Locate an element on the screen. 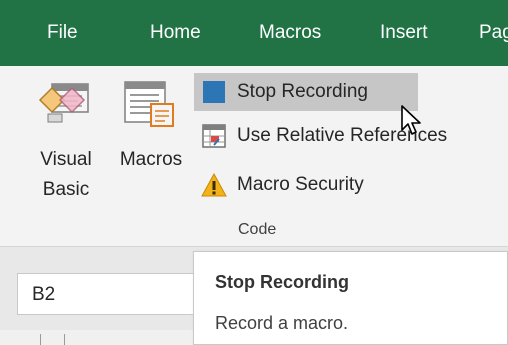 The height and width of the screenshot is (345, 508). tab-page-layout: Pag is located at coordinates (493, 33).